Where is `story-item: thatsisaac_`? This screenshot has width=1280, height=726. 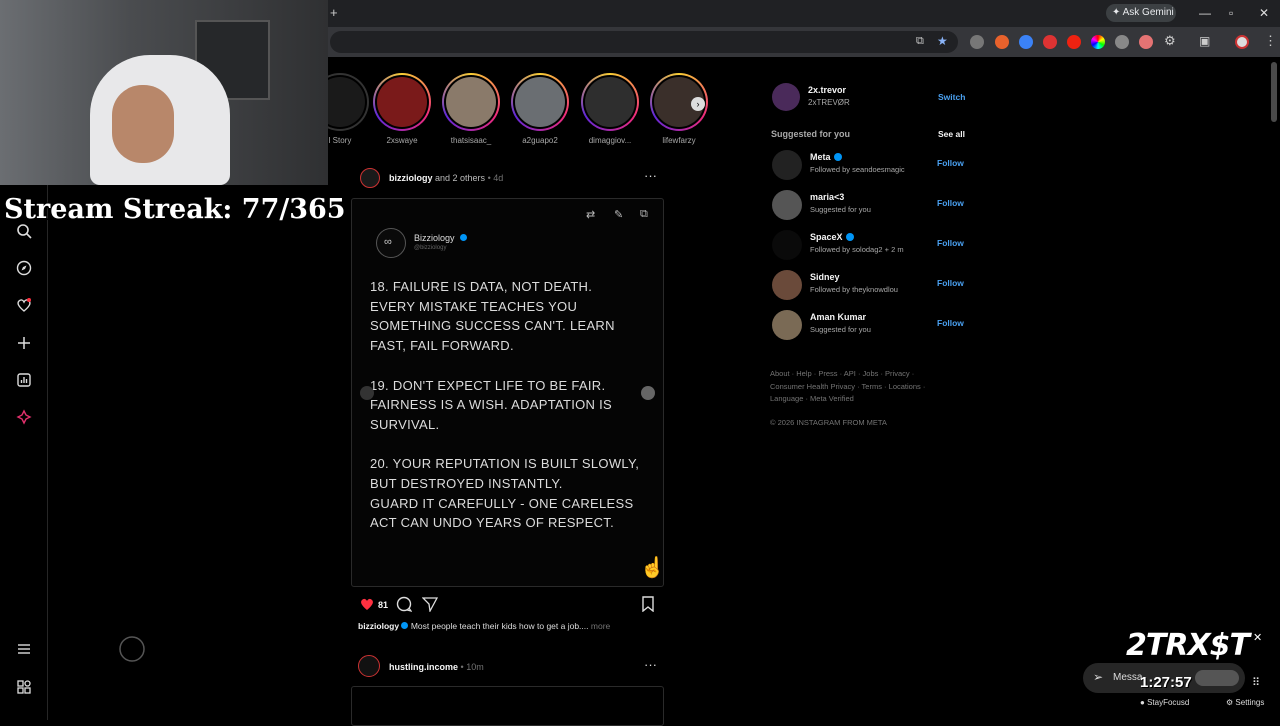 story-item: thatsisaac_ is located at coordinates (471, 109).